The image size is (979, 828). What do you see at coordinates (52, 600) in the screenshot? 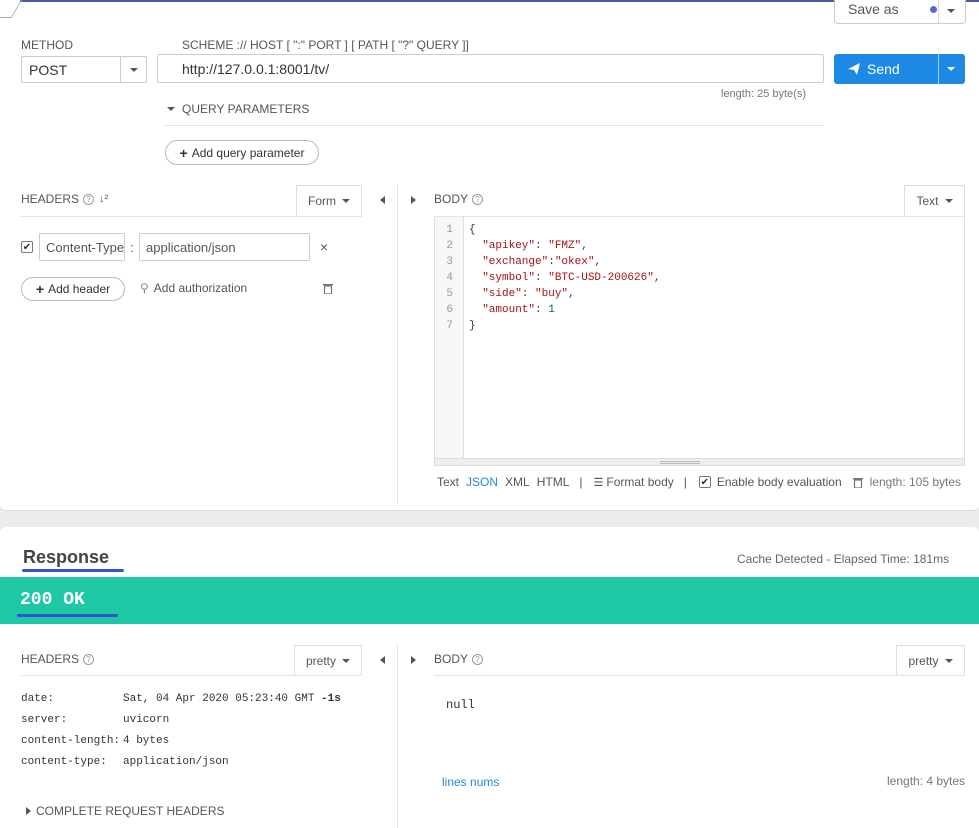
I see `status-code: 200 OK` at bounding box center [52, 600].